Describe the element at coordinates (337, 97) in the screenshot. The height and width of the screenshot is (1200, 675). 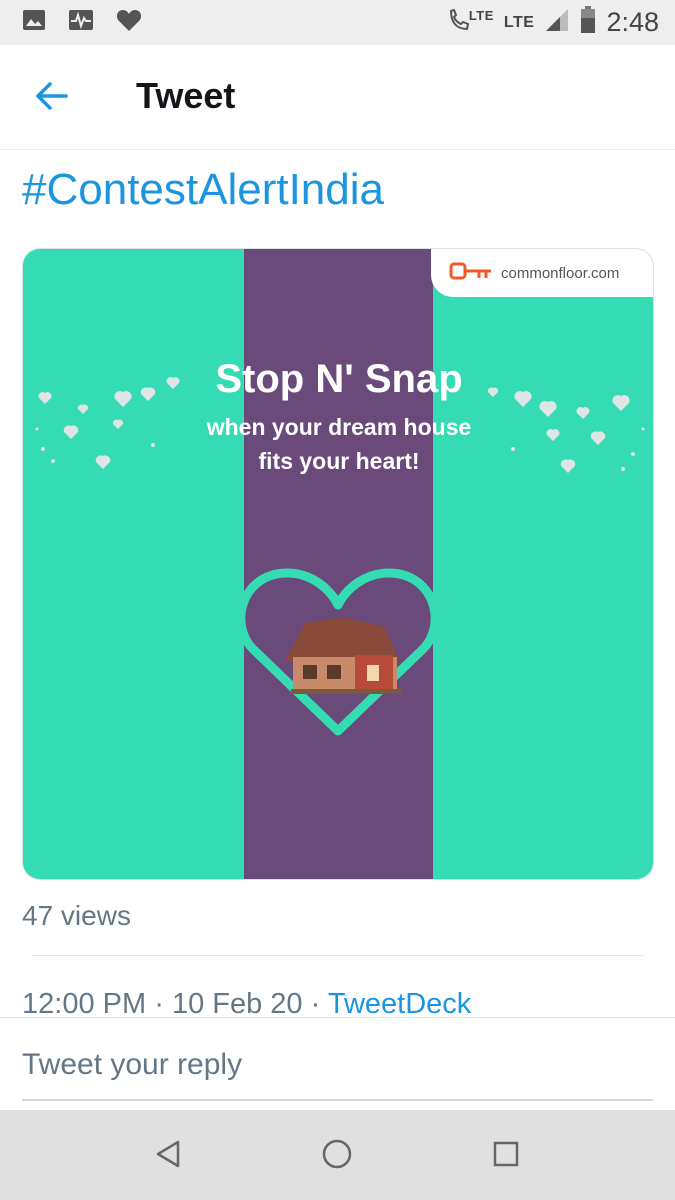
I see `tweet-header: Tweet` at that location.